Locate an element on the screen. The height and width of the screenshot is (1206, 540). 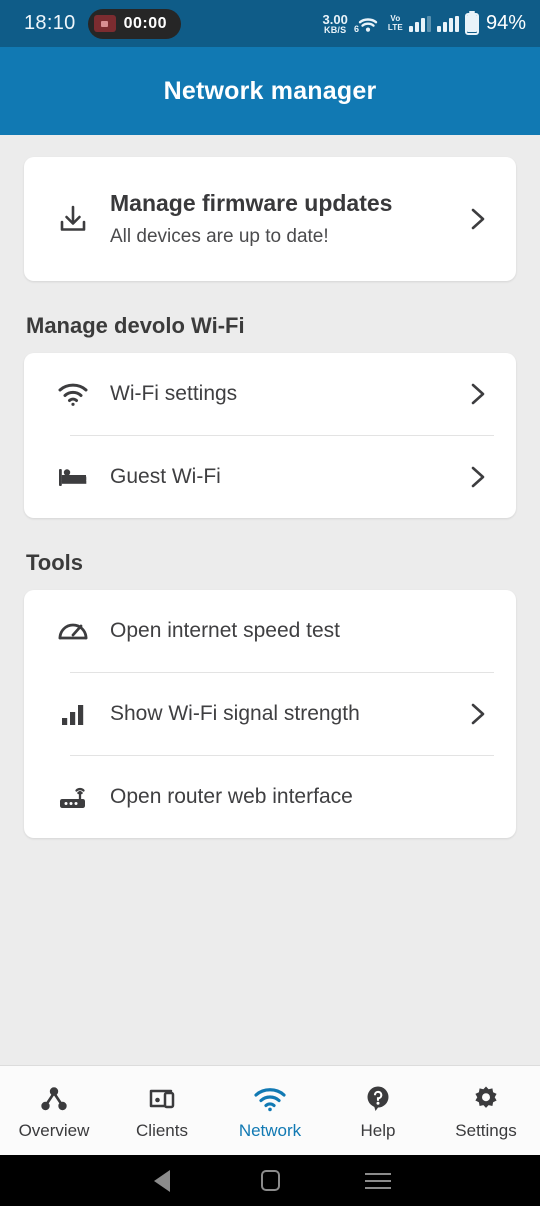
row-label-router-web-interface: Open router web interface is located at coordinates (231, 797).